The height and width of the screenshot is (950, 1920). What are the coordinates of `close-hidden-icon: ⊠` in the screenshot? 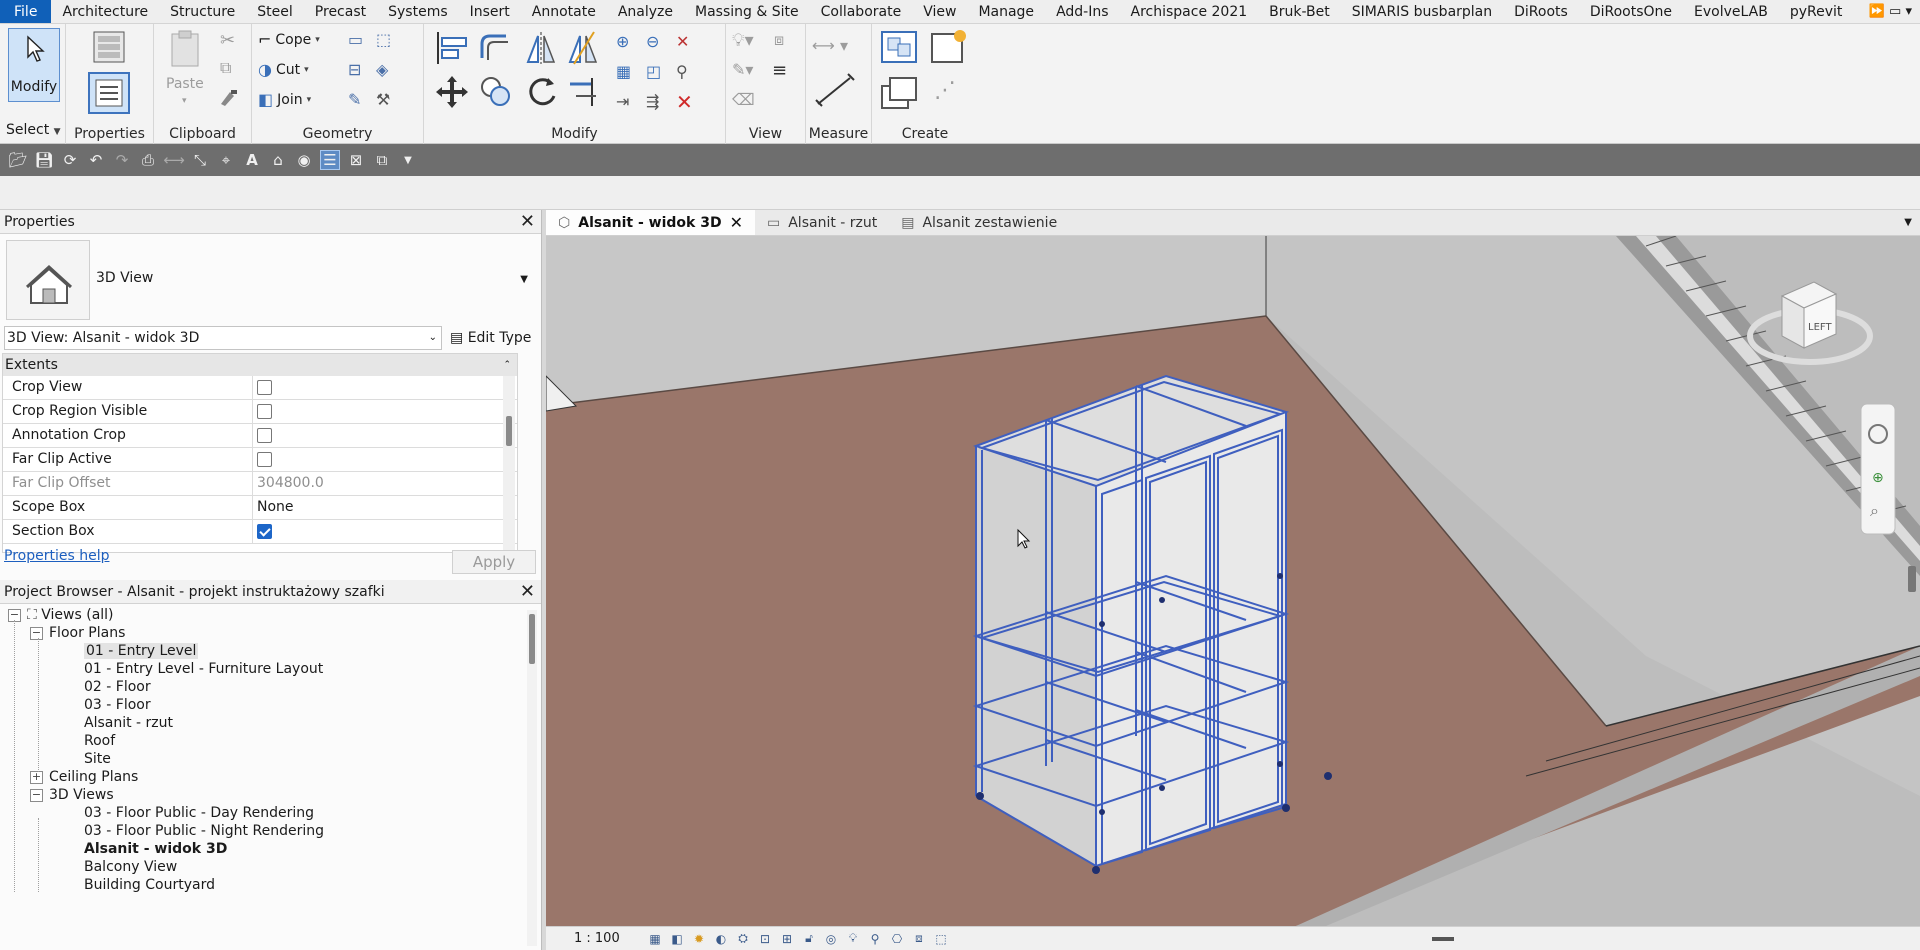 It's located at (356, 160).